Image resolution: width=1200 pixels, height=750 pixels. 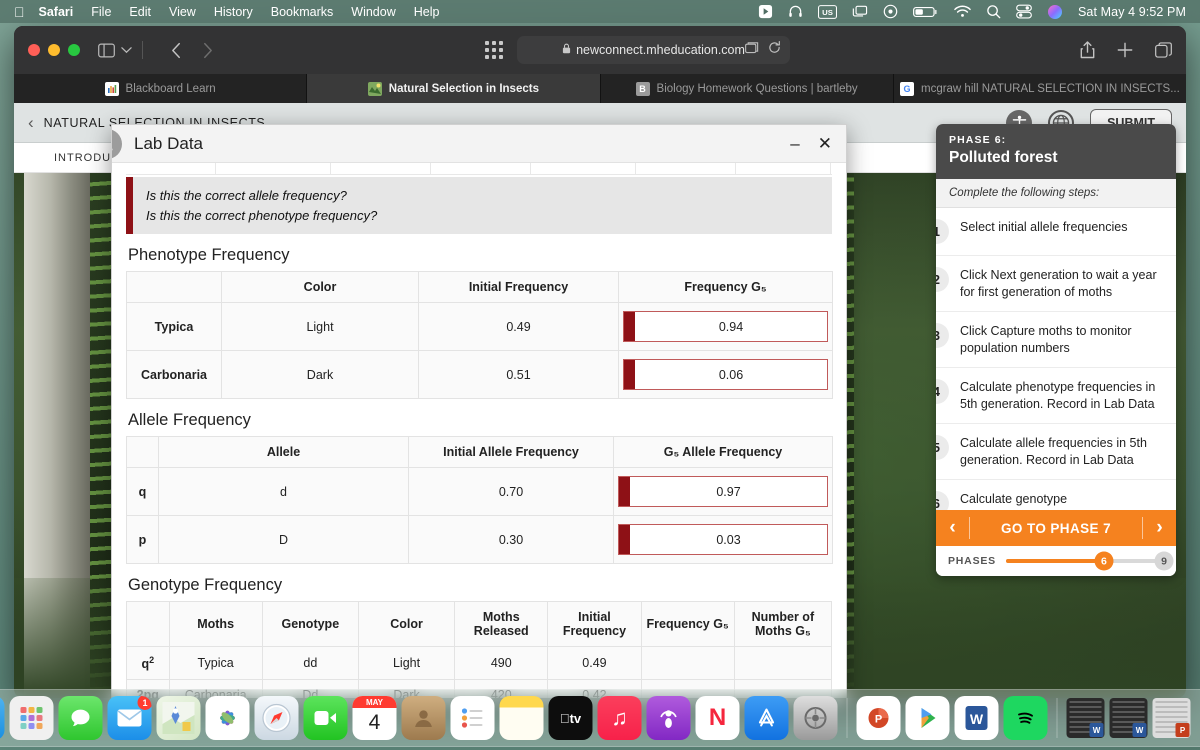 What do you see at coordinates (374, 722) in the screenshot?
I see `calendar-day: 4` at bounding box center [374, 722].